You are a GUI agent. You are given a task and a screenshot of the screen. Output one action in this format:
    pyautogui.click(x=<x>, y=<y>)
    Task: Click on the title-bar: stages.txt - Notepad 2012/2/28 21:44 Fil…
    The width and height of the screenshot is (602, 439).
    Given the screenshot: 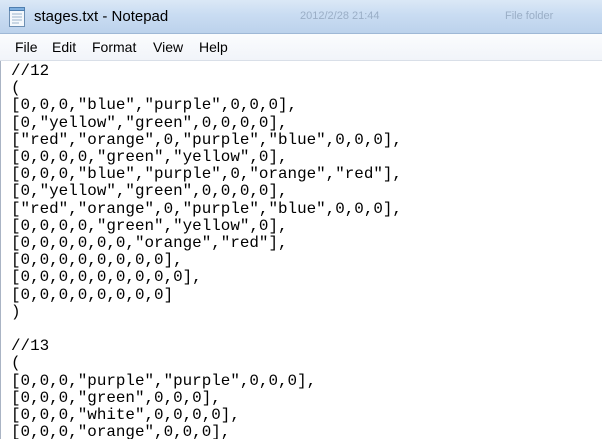 What is the action you would take?
    pyautogui.click(x=301, y=17)
    